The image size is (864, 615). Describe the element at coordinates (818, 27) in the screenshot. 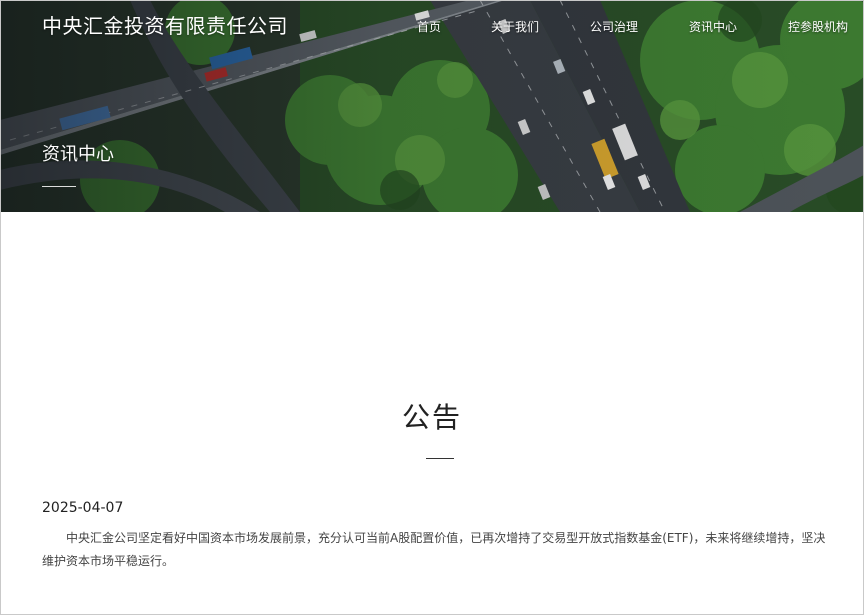

I see `nav-item-holdings: 控参股机构` at that location.